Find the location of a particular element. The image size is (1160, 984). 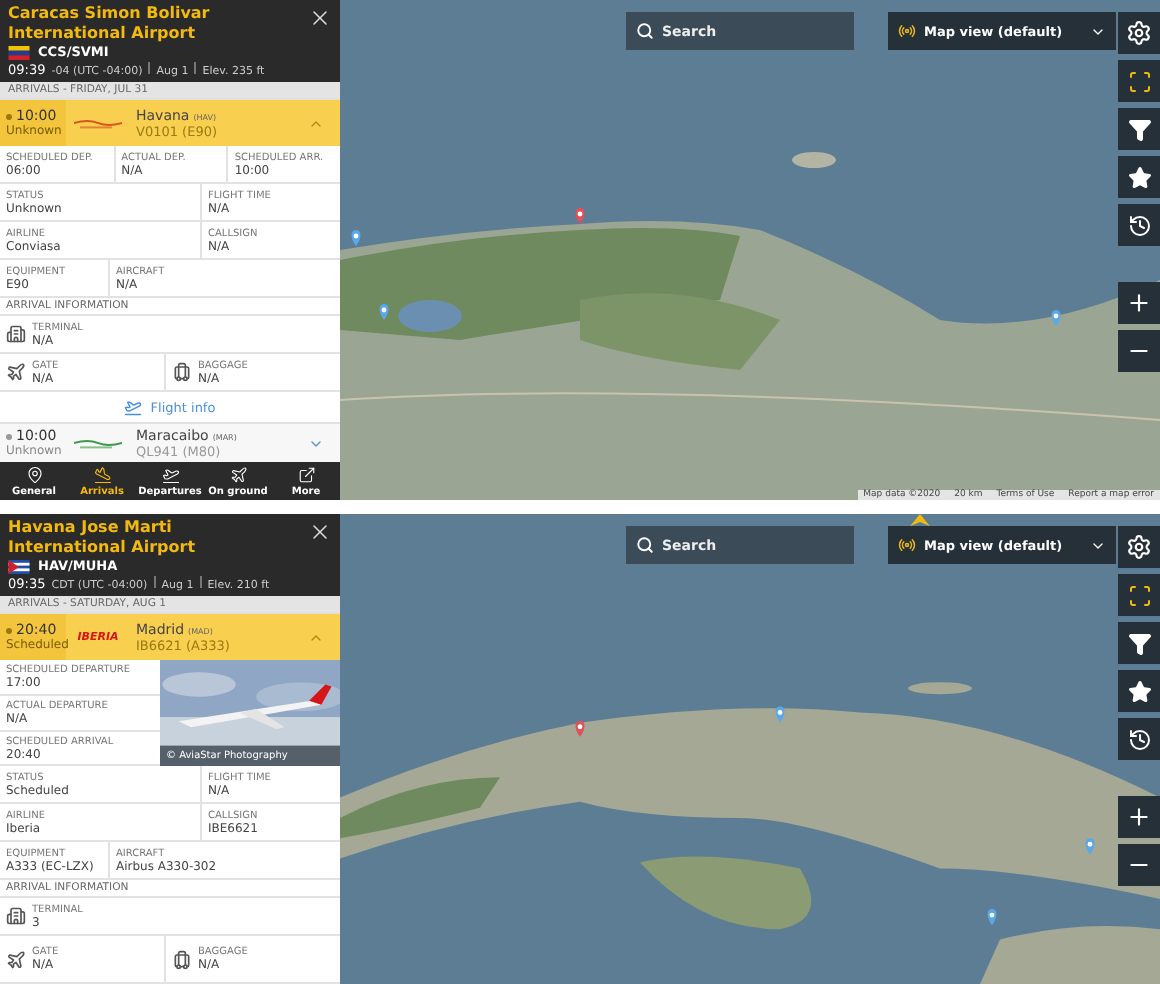

map-pin-icon is located at coordinates (34, 474).